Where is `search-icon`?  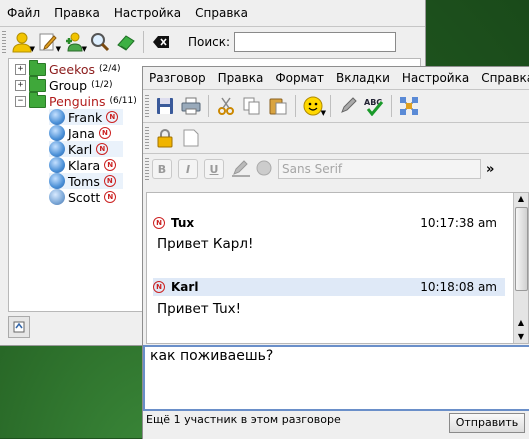
search-icon is located at coordinates (100, 42).